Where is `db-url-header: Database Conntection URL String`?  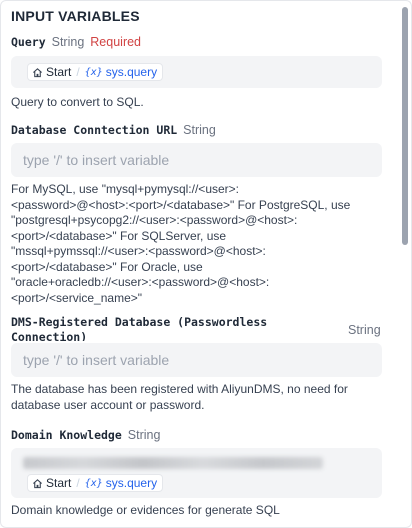 db-url-header: Database Conntection URL String is located at coordinates (113, 130).